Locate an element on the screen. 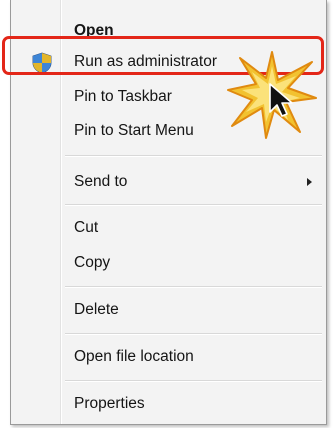  menu-item-open-label: Open is located at coordinates (94, 30).